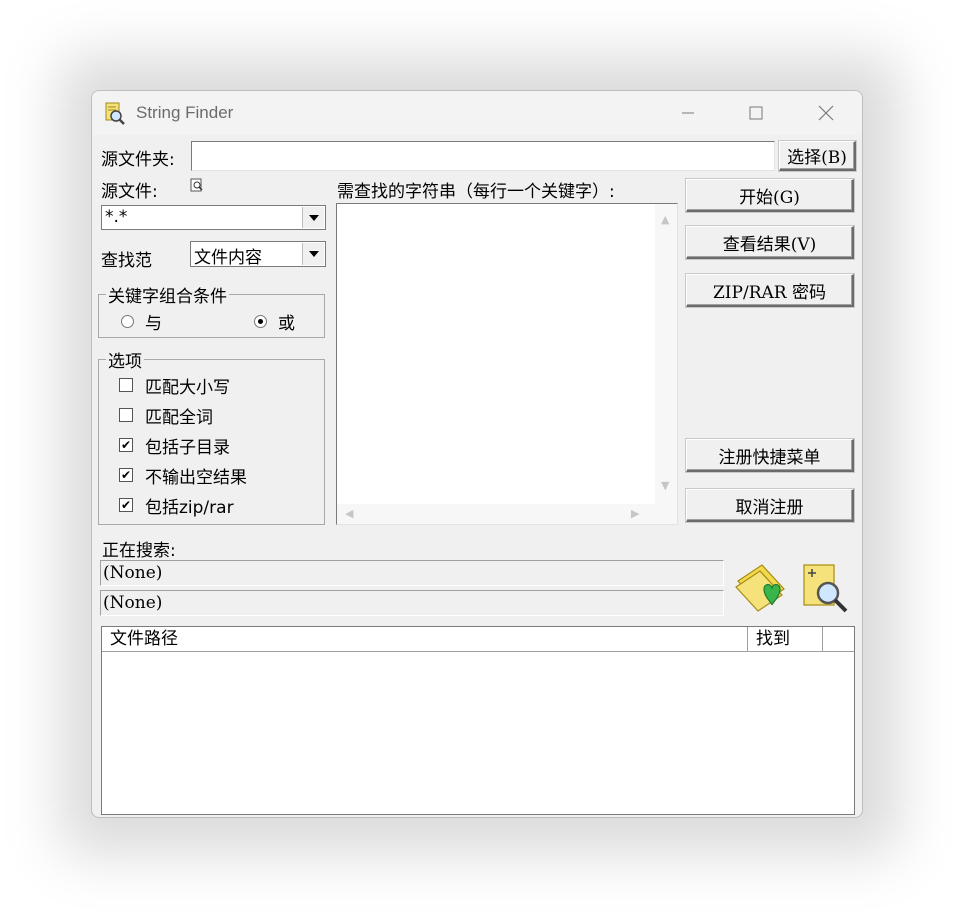 The height and width of the screenshot is (910, 954). What do you see at coordinates (770, 455) in the screenshot?
I see `register-context-menu-button: 注册快捷菜单` at bounding box center [770, 455].